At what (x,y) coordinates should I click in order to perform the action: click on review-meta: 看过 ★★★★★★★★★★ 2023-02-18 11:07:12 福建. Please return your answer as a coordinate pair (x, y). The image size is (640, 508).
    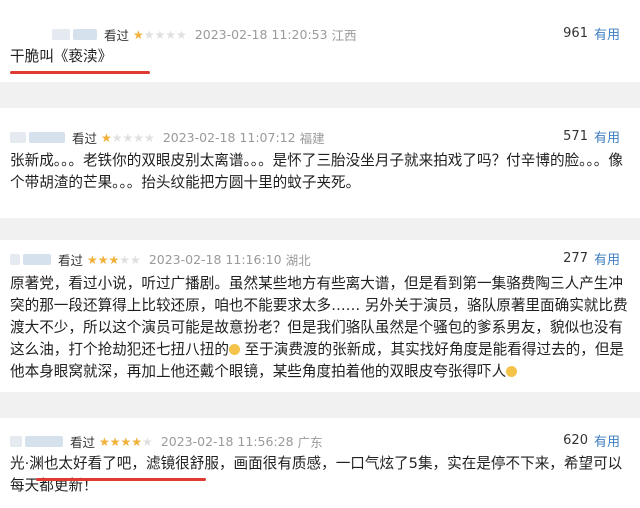
    Looking at the image, I should click on (167, 137).